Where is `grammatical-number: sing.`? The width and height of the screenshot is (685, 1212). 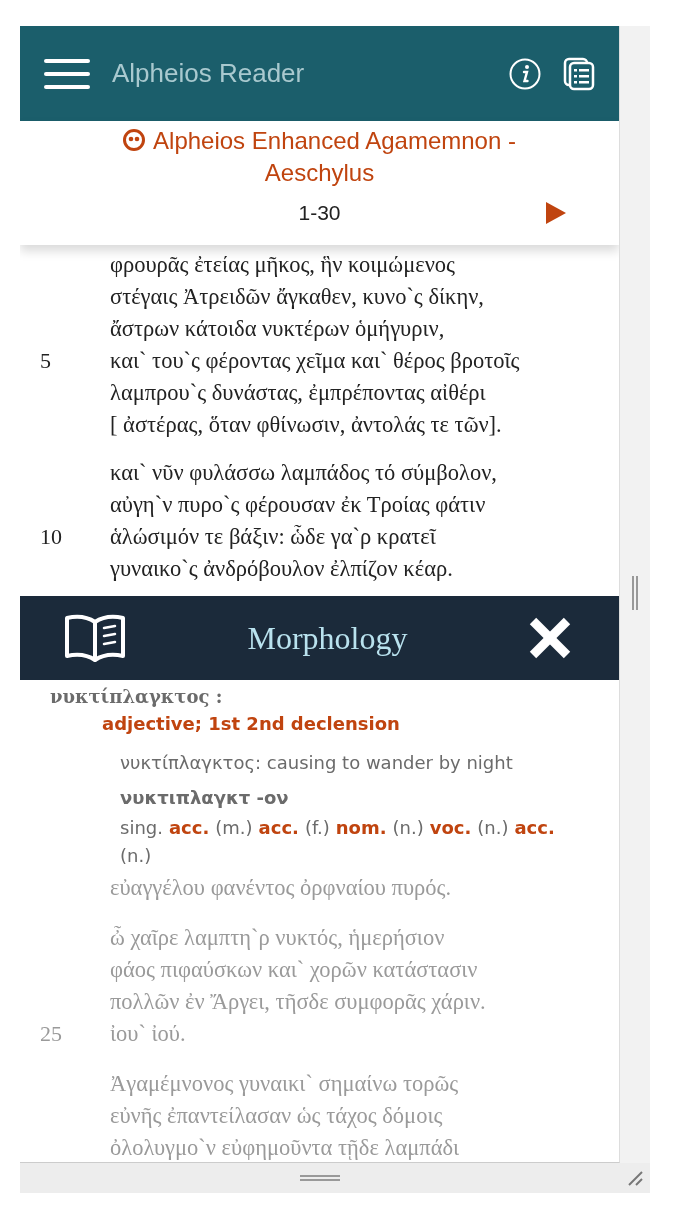
grammatical-number: sing. is located at coordinates (141, 828).